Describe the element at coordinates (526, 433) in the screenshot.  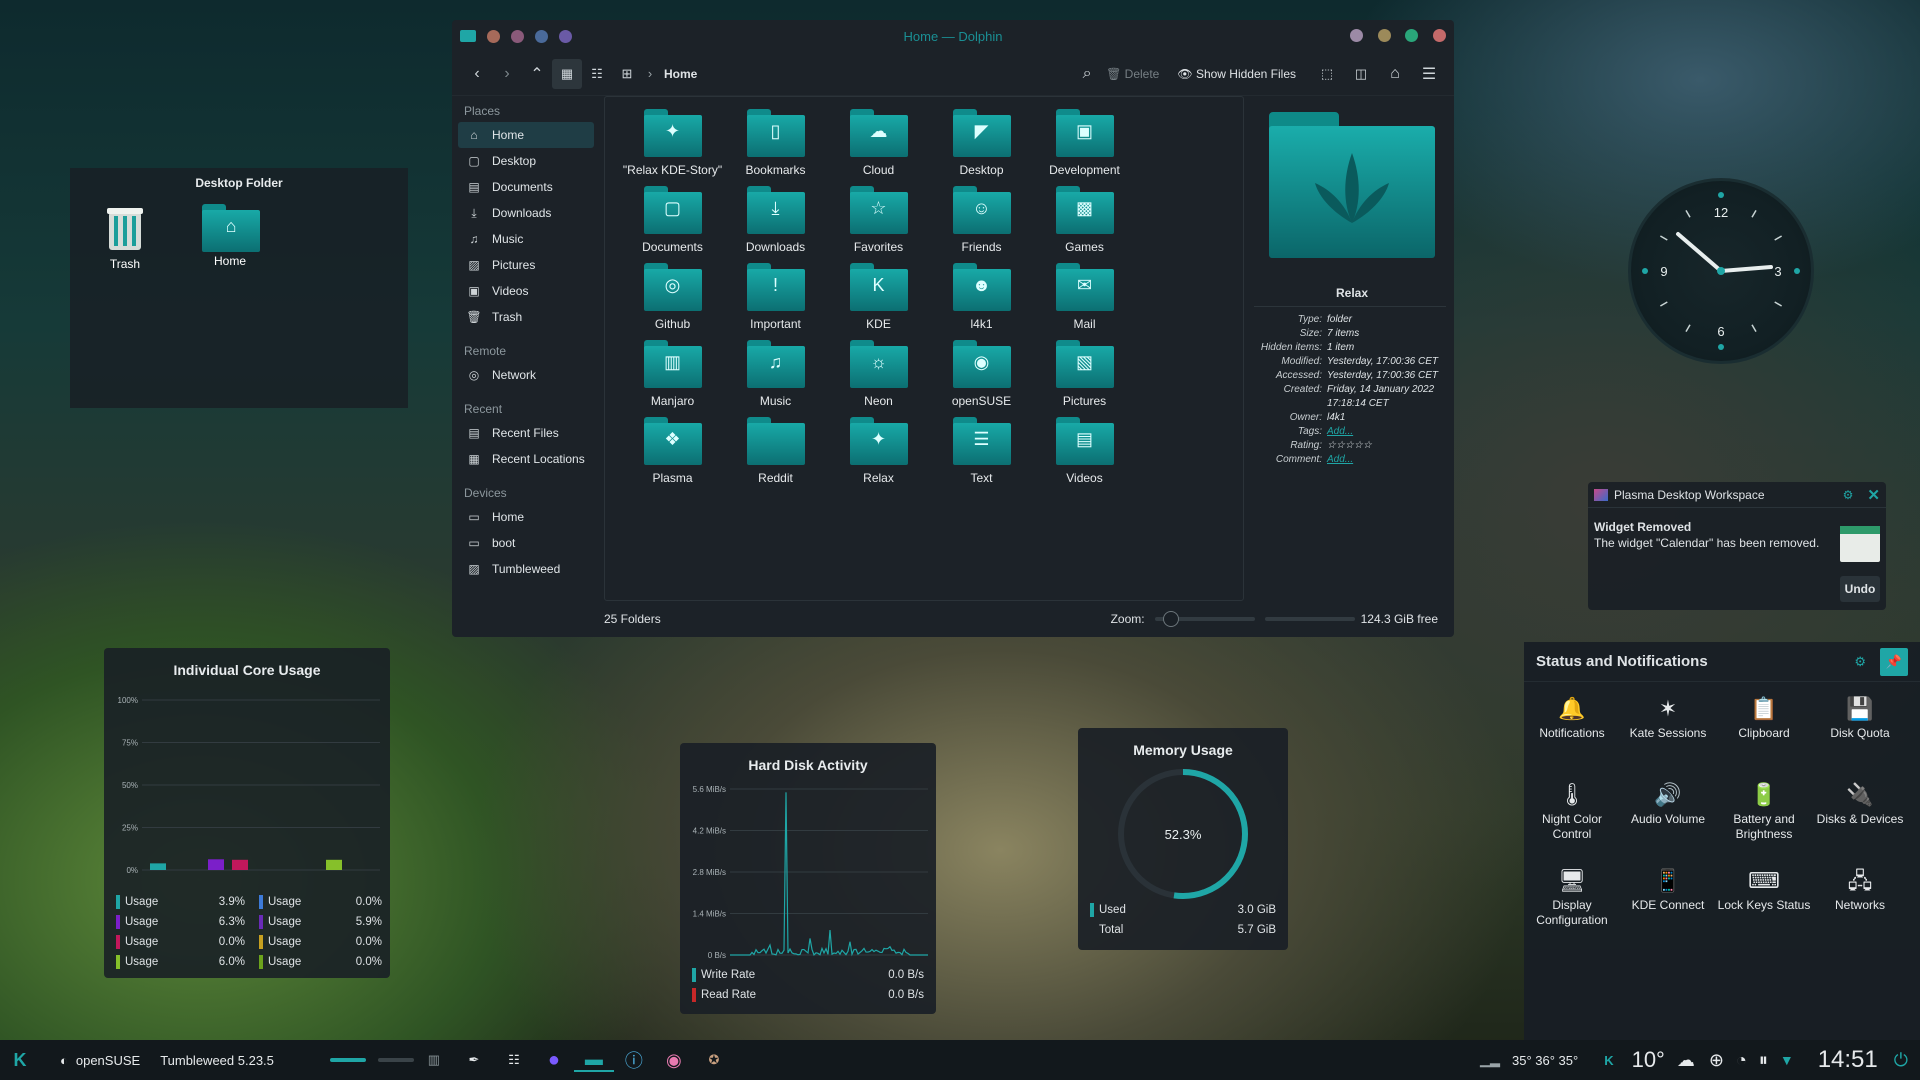
I see `sidebar-item-recent-files: ▤ Recent Files` at that location.